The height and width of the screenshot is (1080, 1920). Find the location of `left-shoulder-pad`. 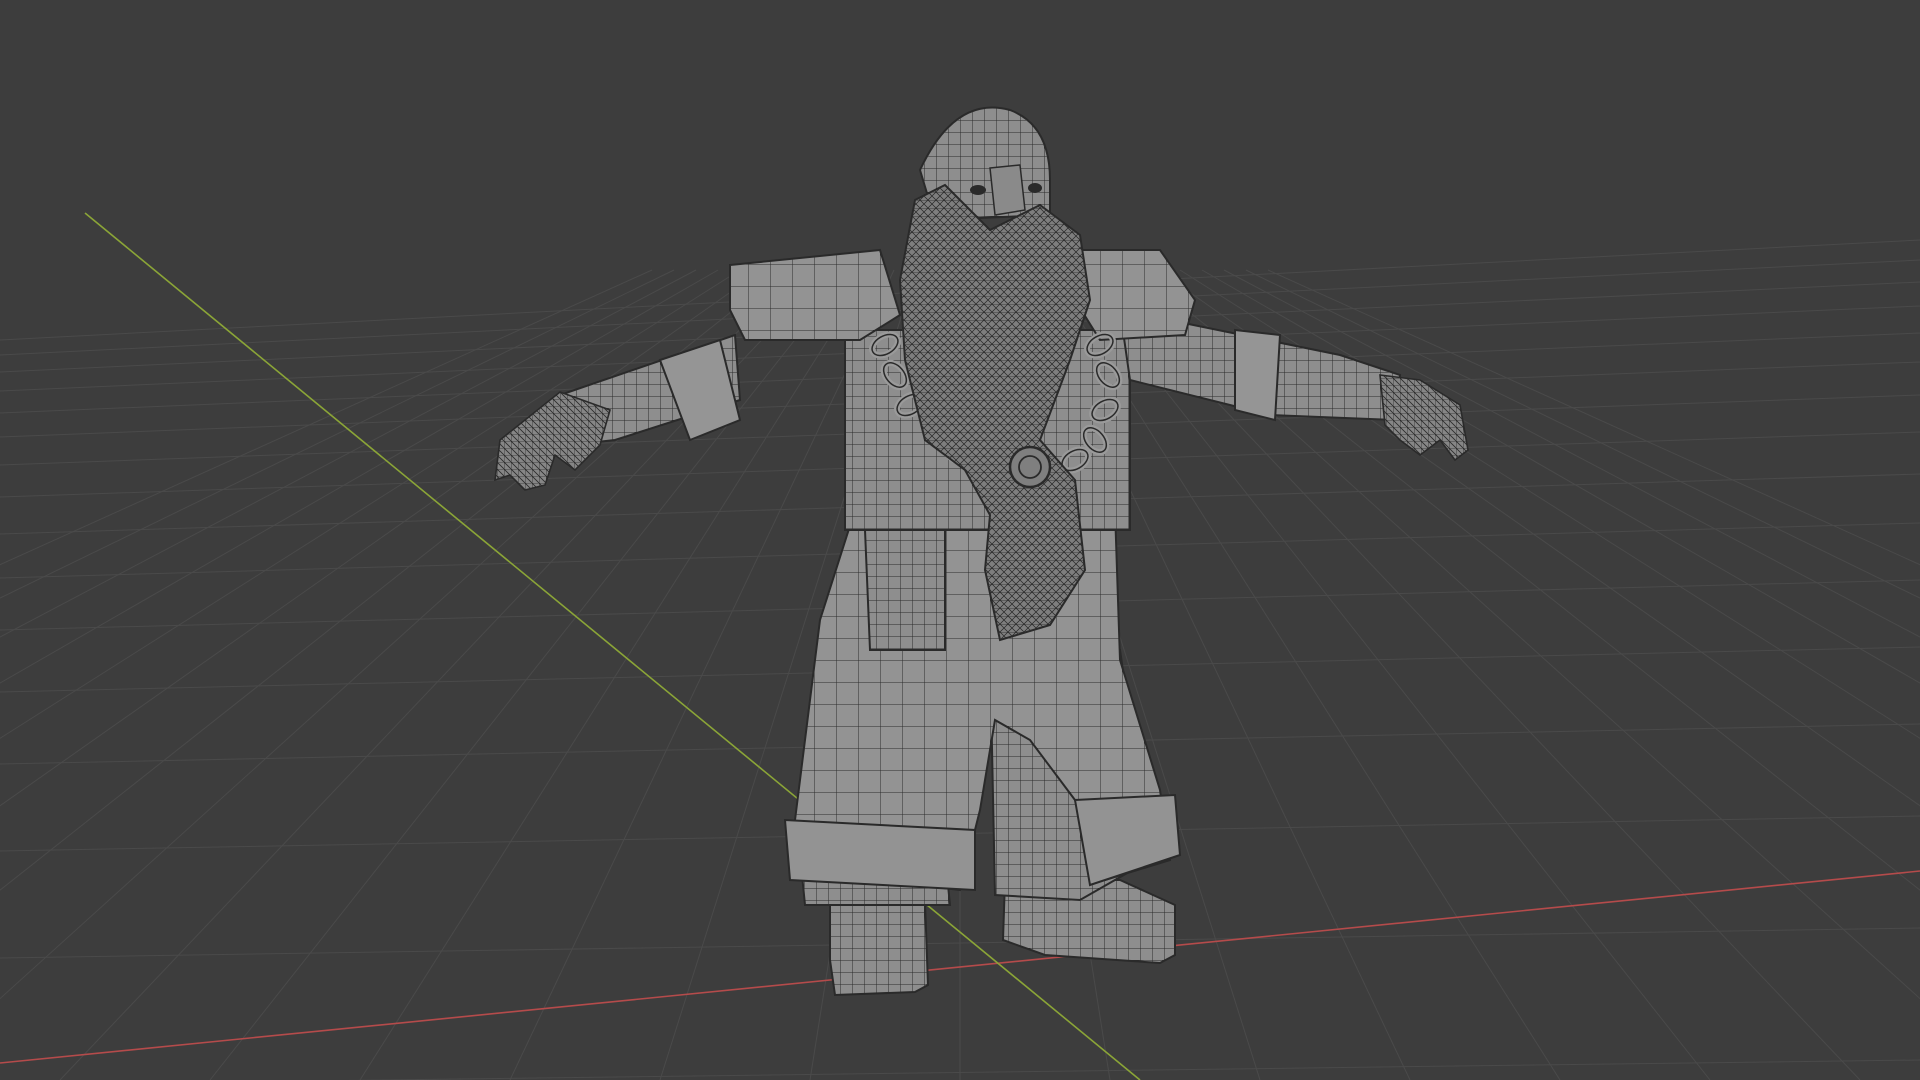

left-shoulder-pad is located at coordinates (815, 294).